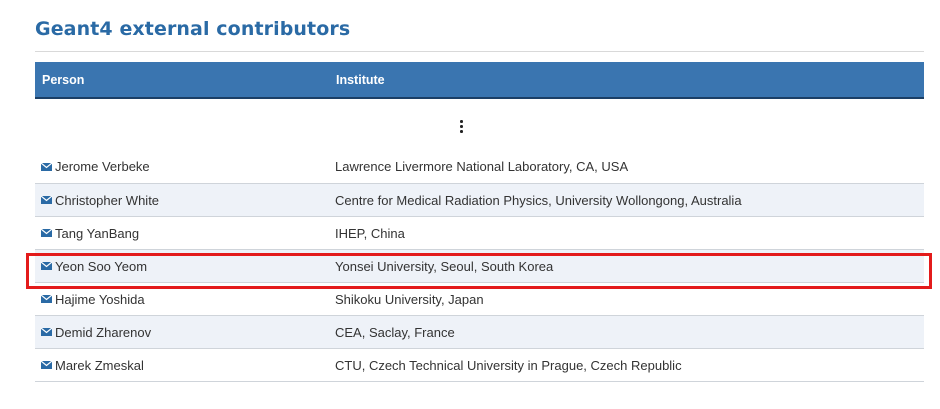 The width and height of the screenshot is (940, 409). I want to click on institute-name: CEA, Saclay, France, so click(395, 332).